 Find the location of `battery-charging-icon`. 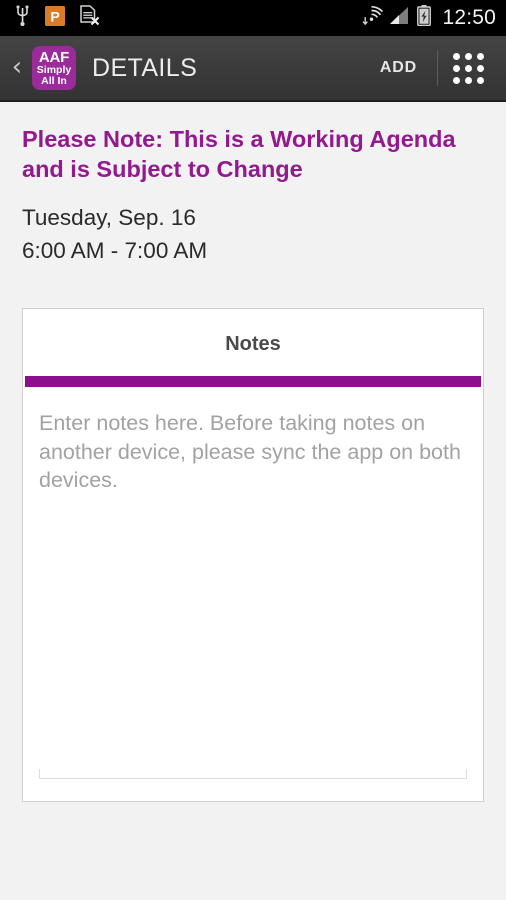

battery-charging-icon is located at coordinates (424, 18).